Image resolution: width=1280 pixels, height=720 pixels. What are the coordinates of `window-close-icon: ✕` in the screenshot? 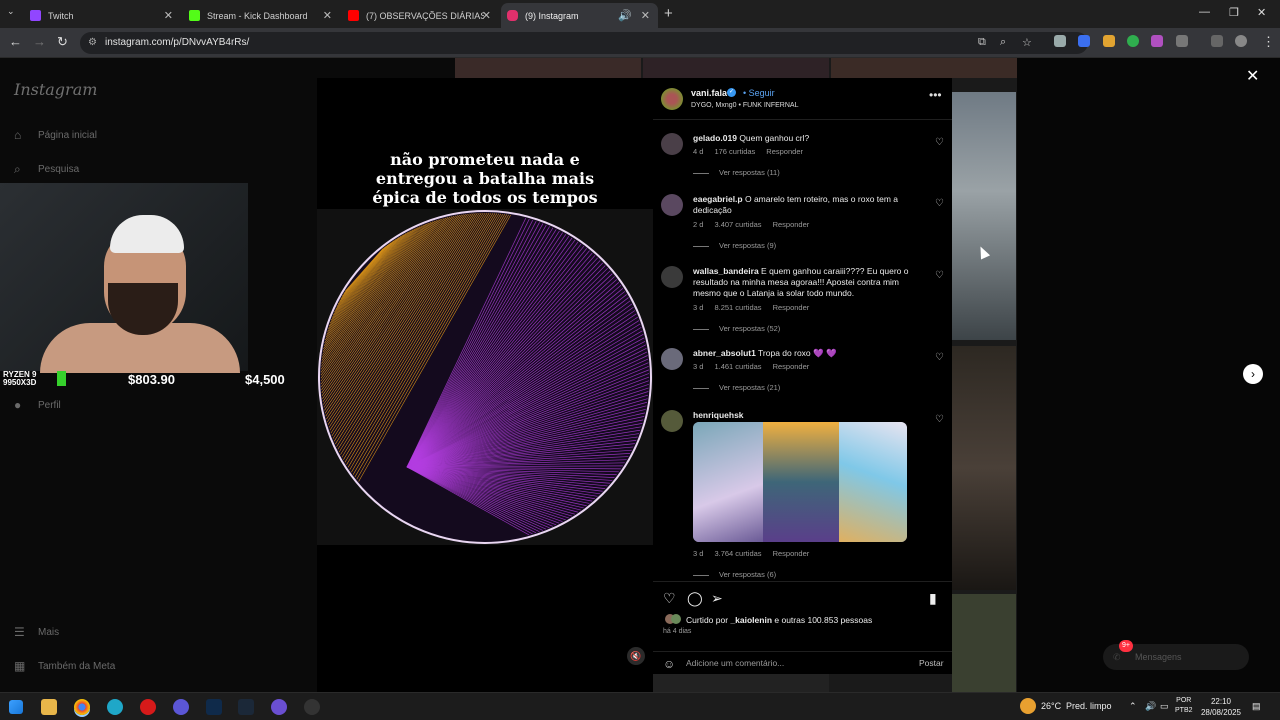 It's located at (1261, 12).